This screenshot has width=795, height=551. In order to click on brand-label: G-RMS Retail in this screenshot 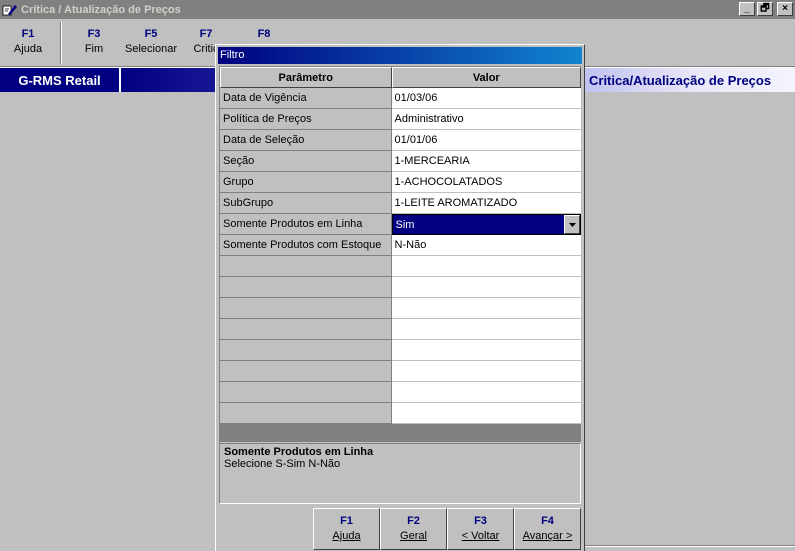, I will do `click(59, 80)`.